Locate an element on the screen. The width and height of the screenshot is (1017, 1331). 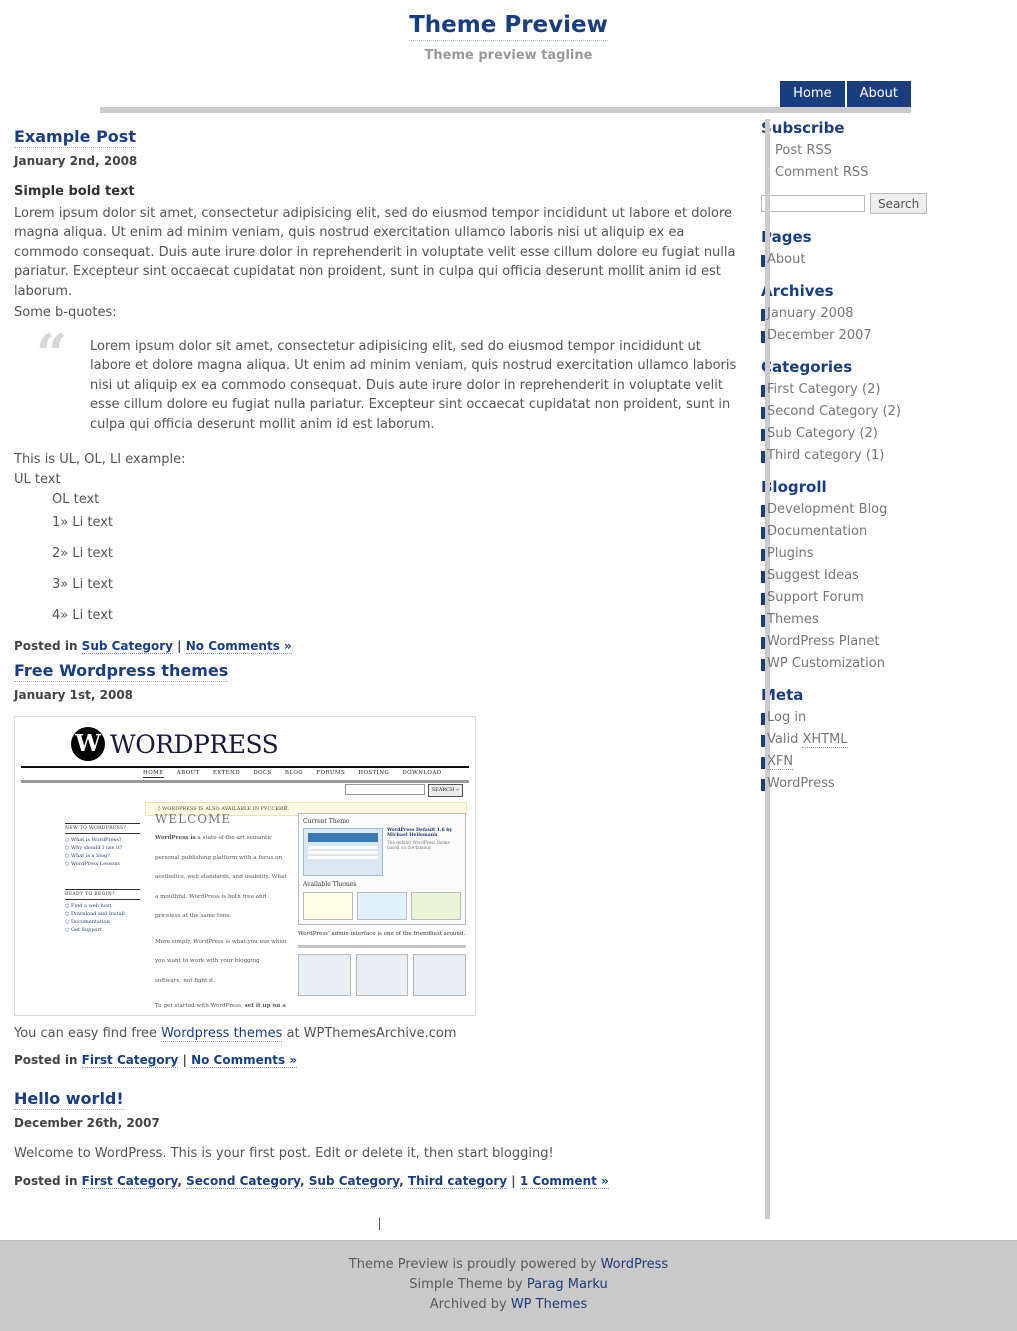
sidebar-link: About is located at coordinates (786, 259).